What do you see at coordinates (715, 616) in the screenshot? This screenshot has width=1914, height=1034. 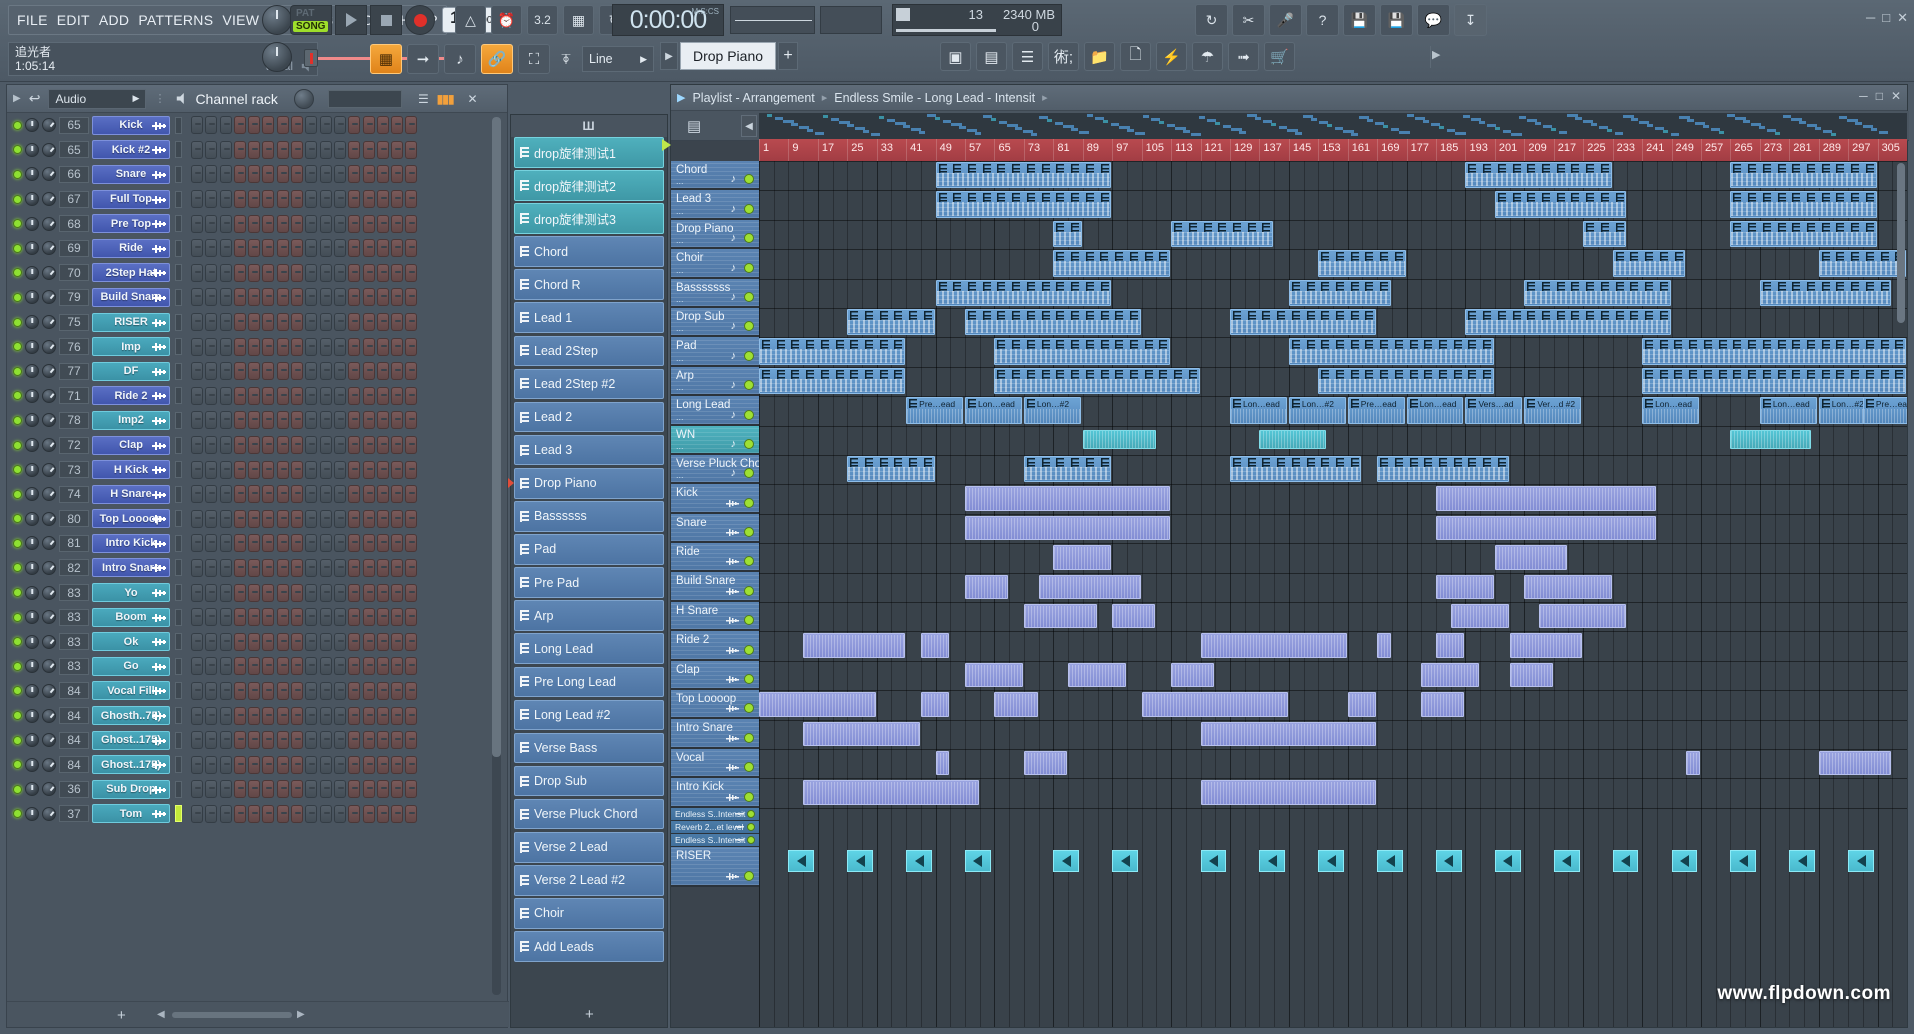 I see `playlist-track-header: H Snare` at bounding box center [715, 616].